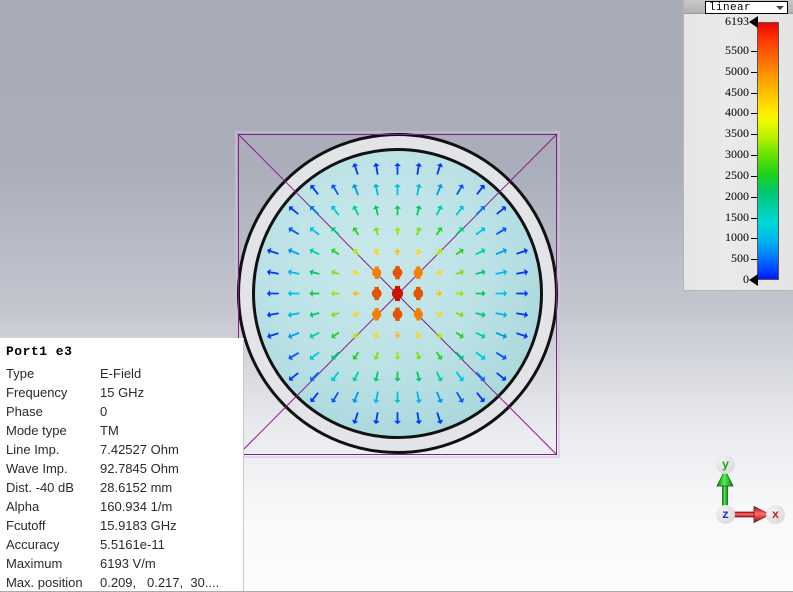 The width and height of the screenshot is (793, 592). What do you see at coordinates (775, 514) in the screenshot?
I see `triad-x-ball: x` at bounding box center [775, 514].